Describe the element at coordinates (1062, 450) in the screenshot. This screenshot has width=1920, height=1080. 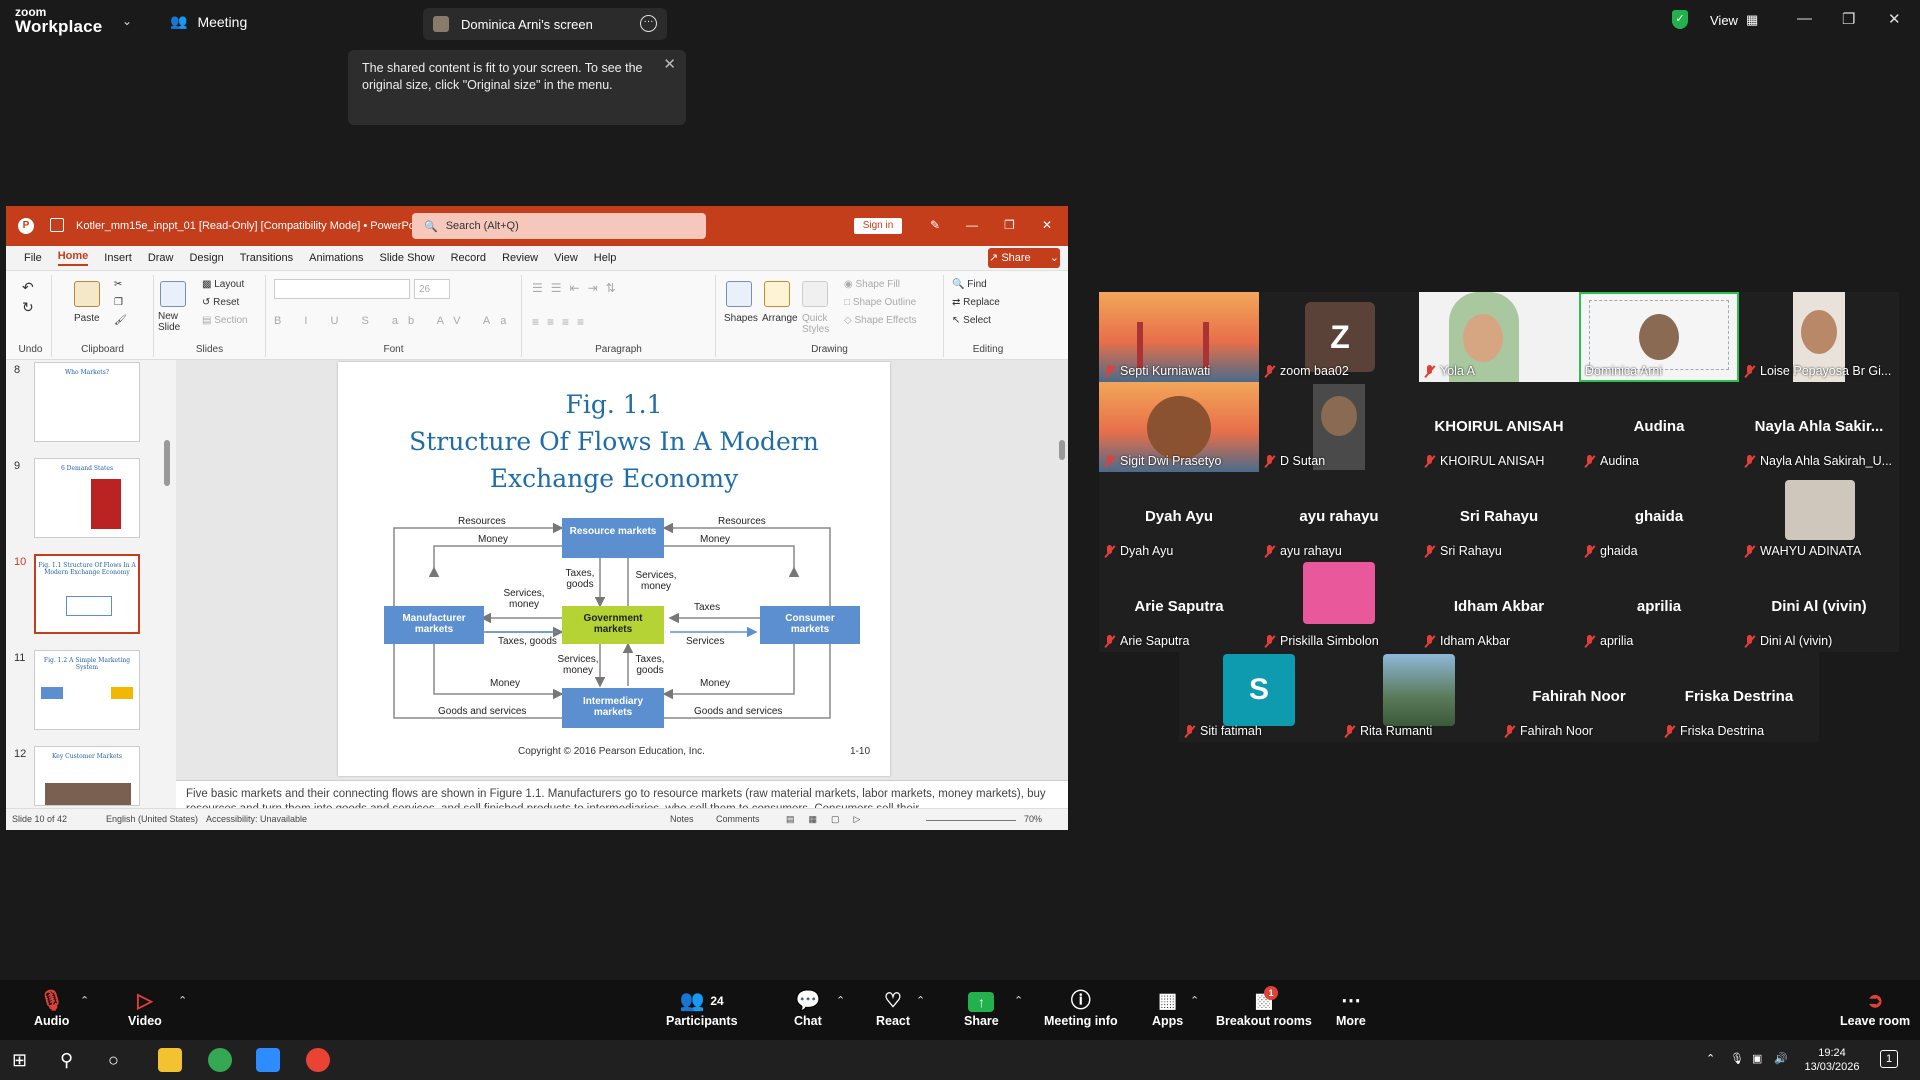
I see `scroll-thumb` at that location.